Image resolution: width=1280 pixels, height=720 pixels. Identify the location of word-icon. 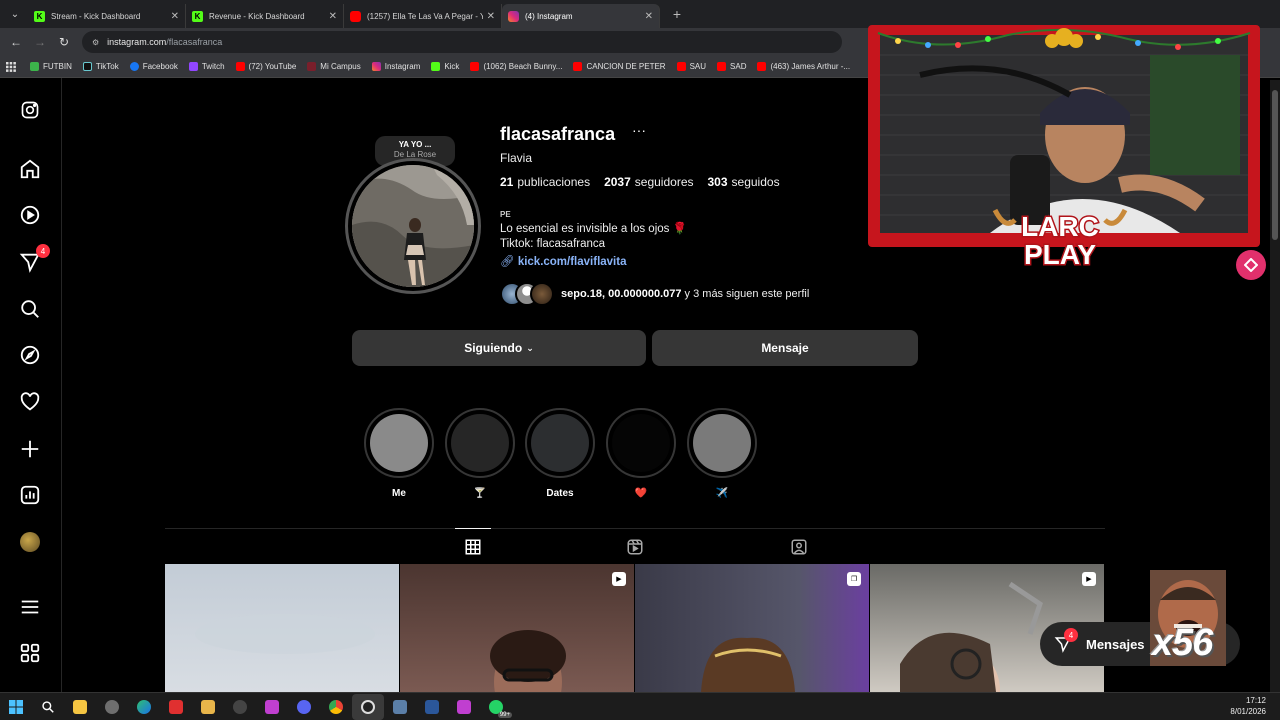
(432, 707).